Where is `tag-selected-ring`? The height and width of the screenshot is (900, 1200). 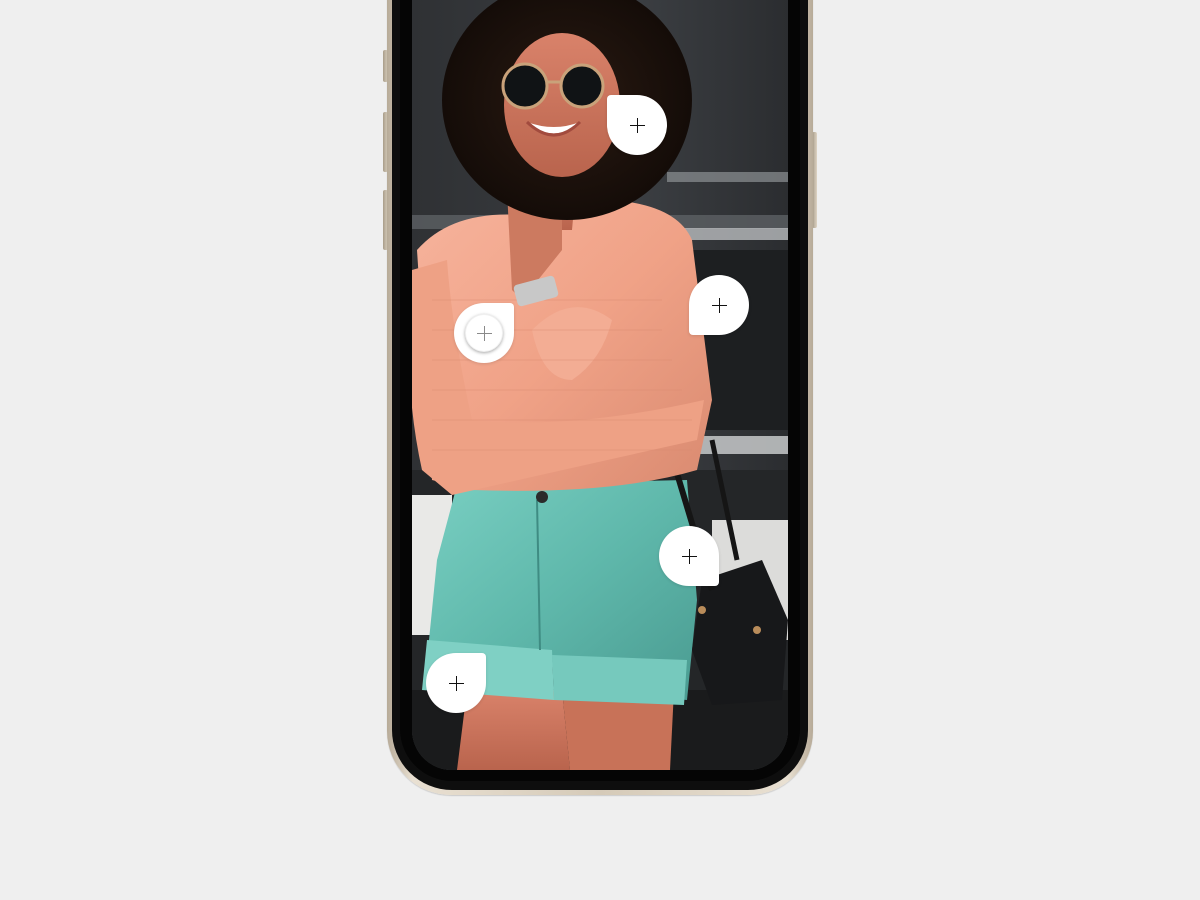
tag-selected-ring is located at coordinates (484, 333).